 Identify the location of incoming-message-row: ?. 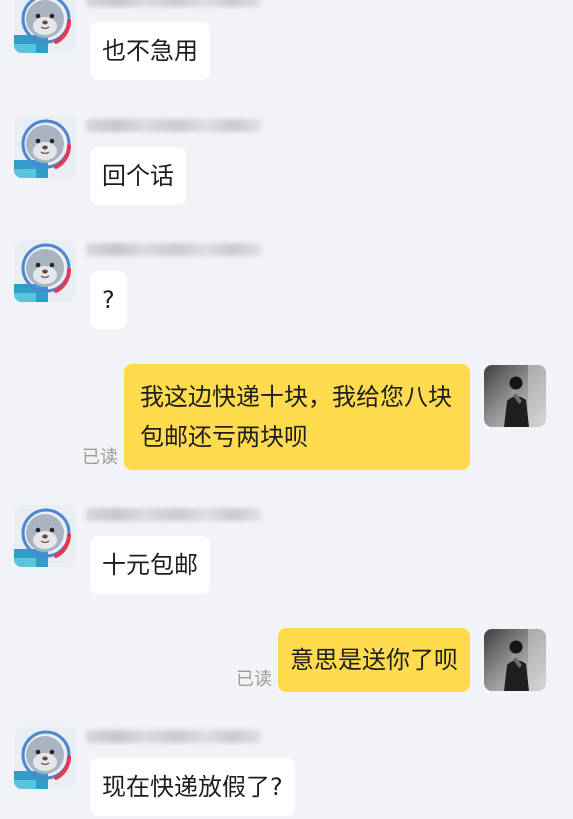
(286, 286).